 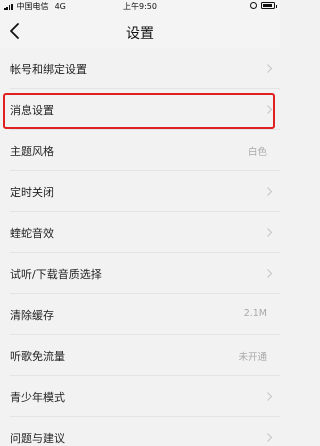 I want to click on settings-item-label: 蝰蛇音效, so click(x=32, y=233).